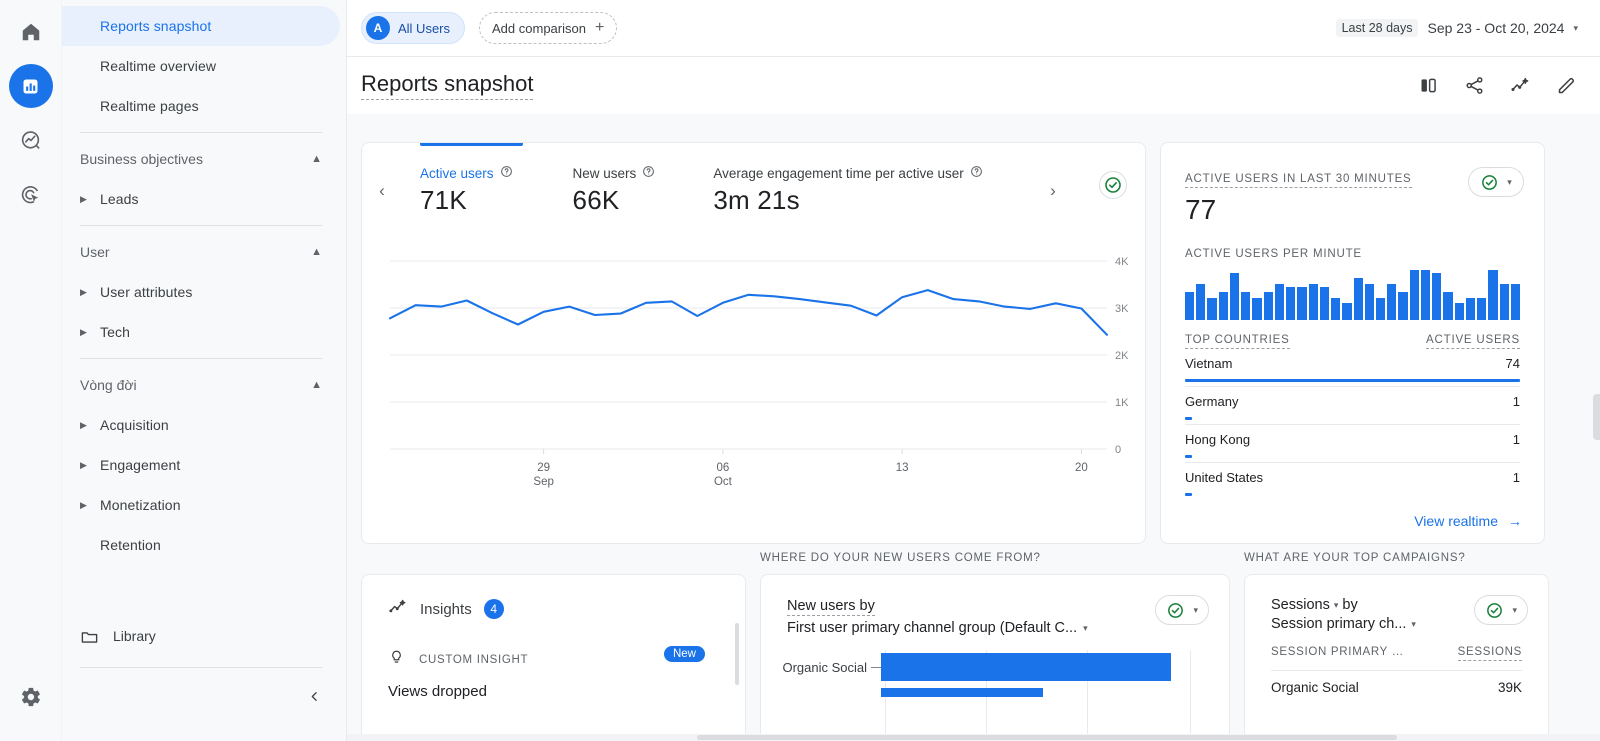 The image size is (1600, 741). I want to click on realtime-title: ACTIVE USERS IN LAST 30 MINUTES, so click(1298, 180).